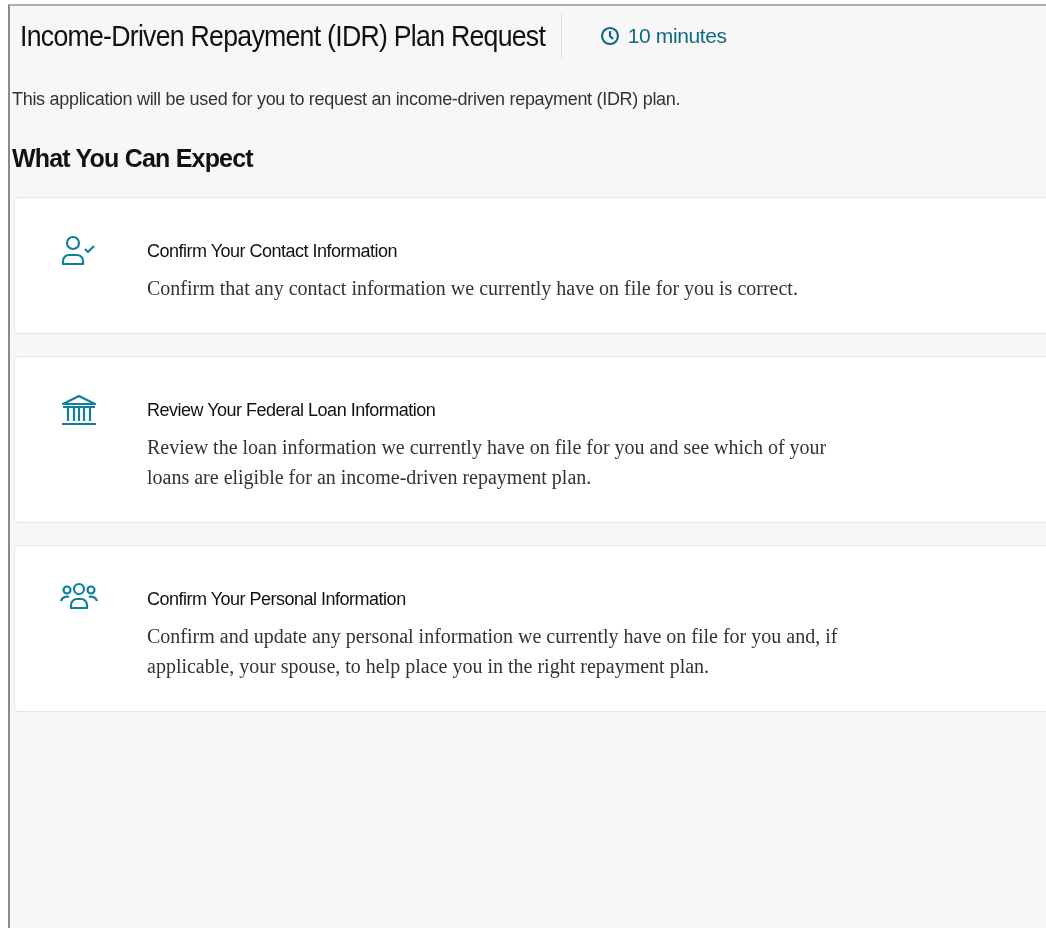 The image size is (1046, 928). Describe the element at coordinates (472, 289) in the screenshot. I see `step-description: Confirm that any contact information we currently have on file for you is correct.` at that location.